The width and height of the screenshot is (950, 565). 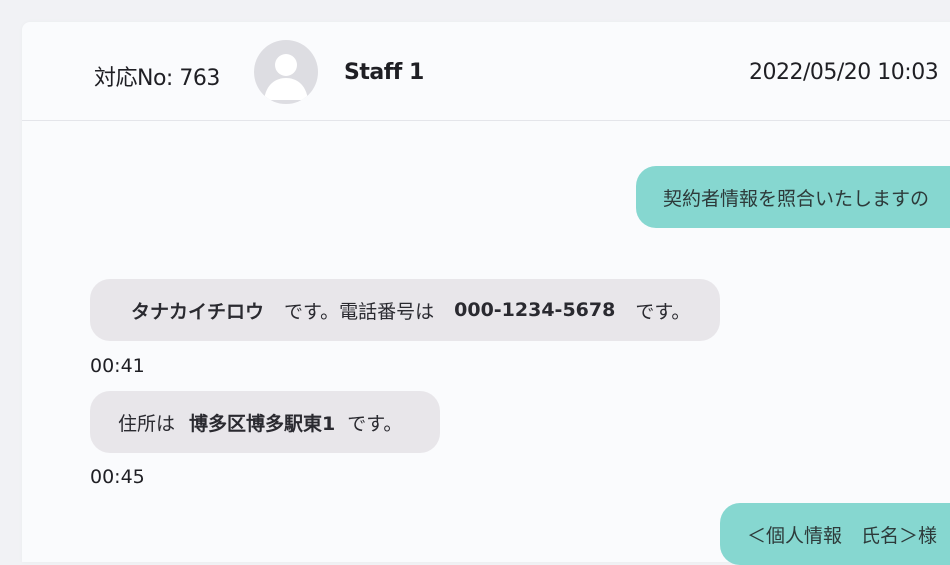 What do you see at coordinates (535, 310) in the screenshot?
I see `phone-number: 000-1234-5678` at bounding box center [535, 310].